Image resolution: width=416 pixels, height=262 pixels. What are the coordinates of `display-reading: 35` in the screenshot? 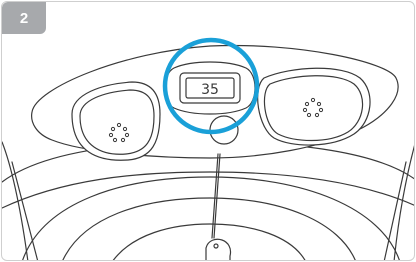 It's located at (210, 90).